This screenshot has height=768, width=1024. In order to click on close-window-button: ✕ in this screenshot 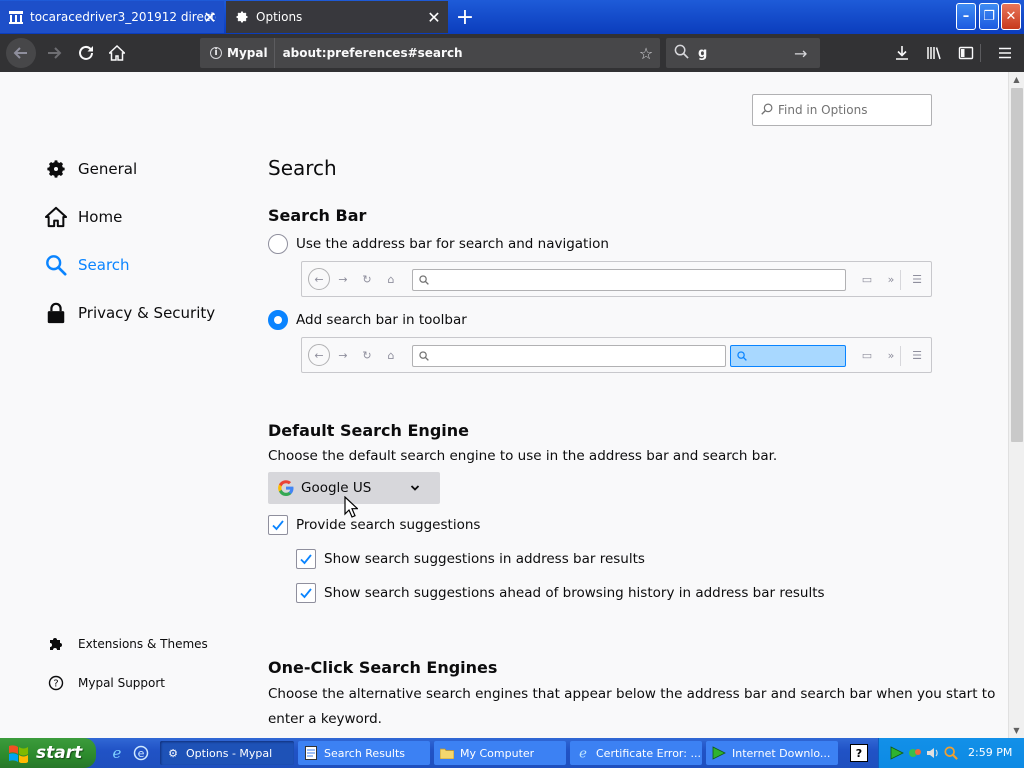, I will do `click(1011, 16)`.